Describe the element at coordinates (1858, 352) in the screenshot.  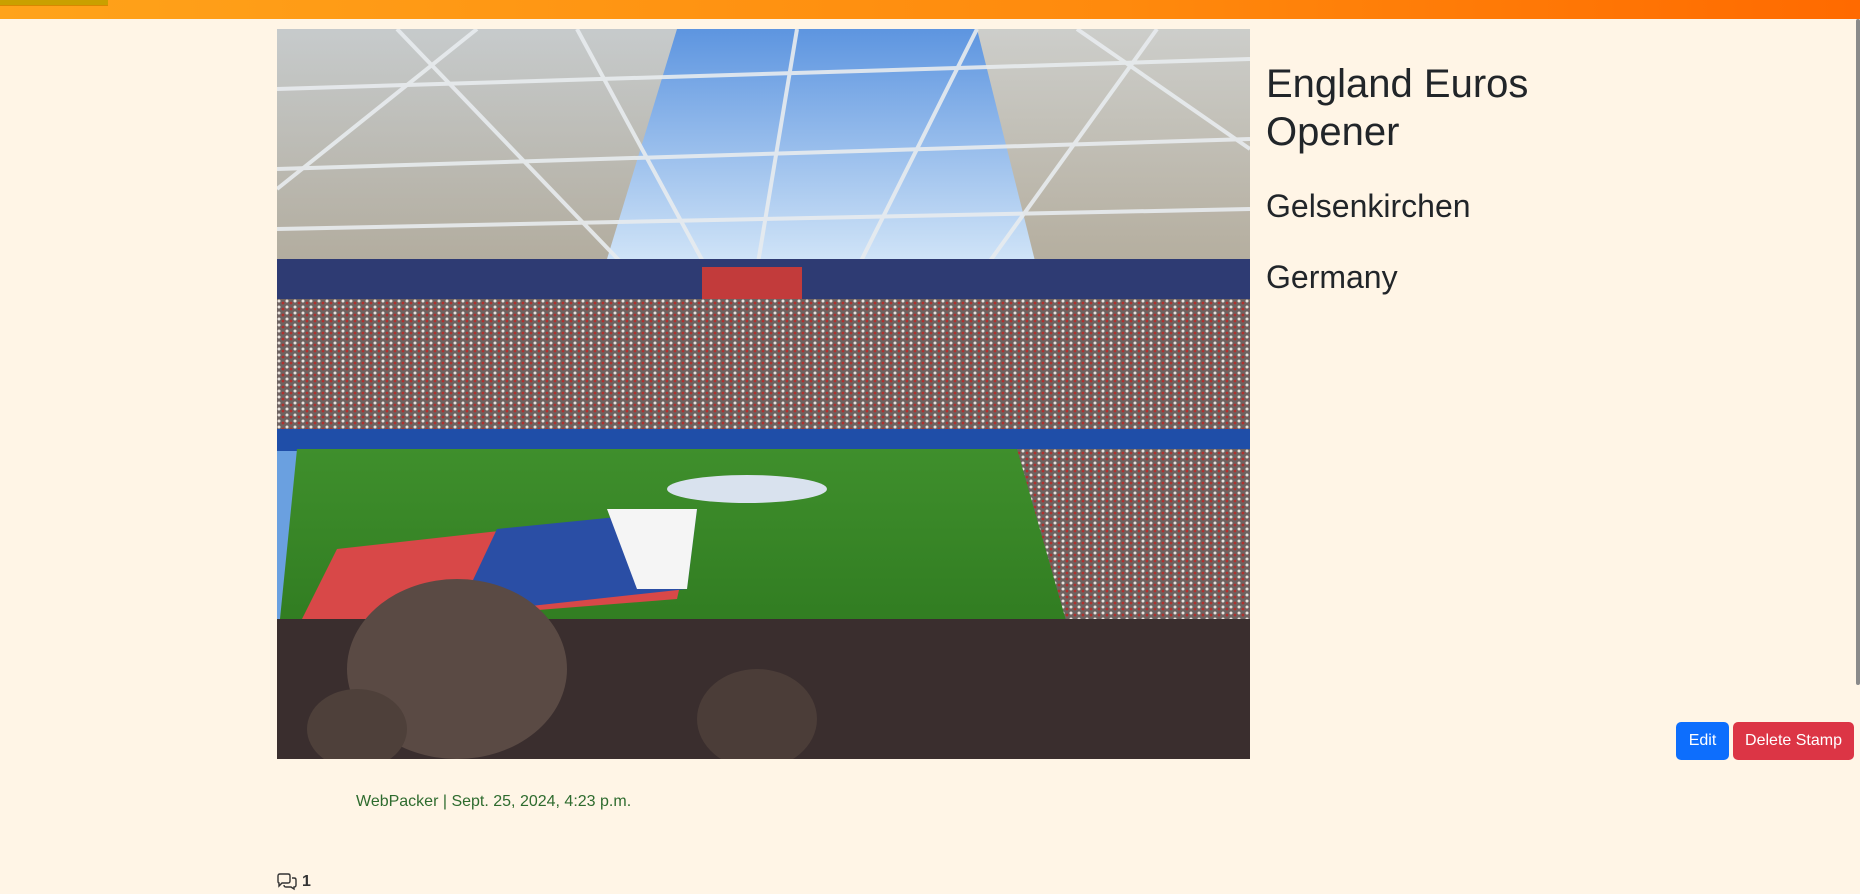
I see `page-scrollbar` at that location.